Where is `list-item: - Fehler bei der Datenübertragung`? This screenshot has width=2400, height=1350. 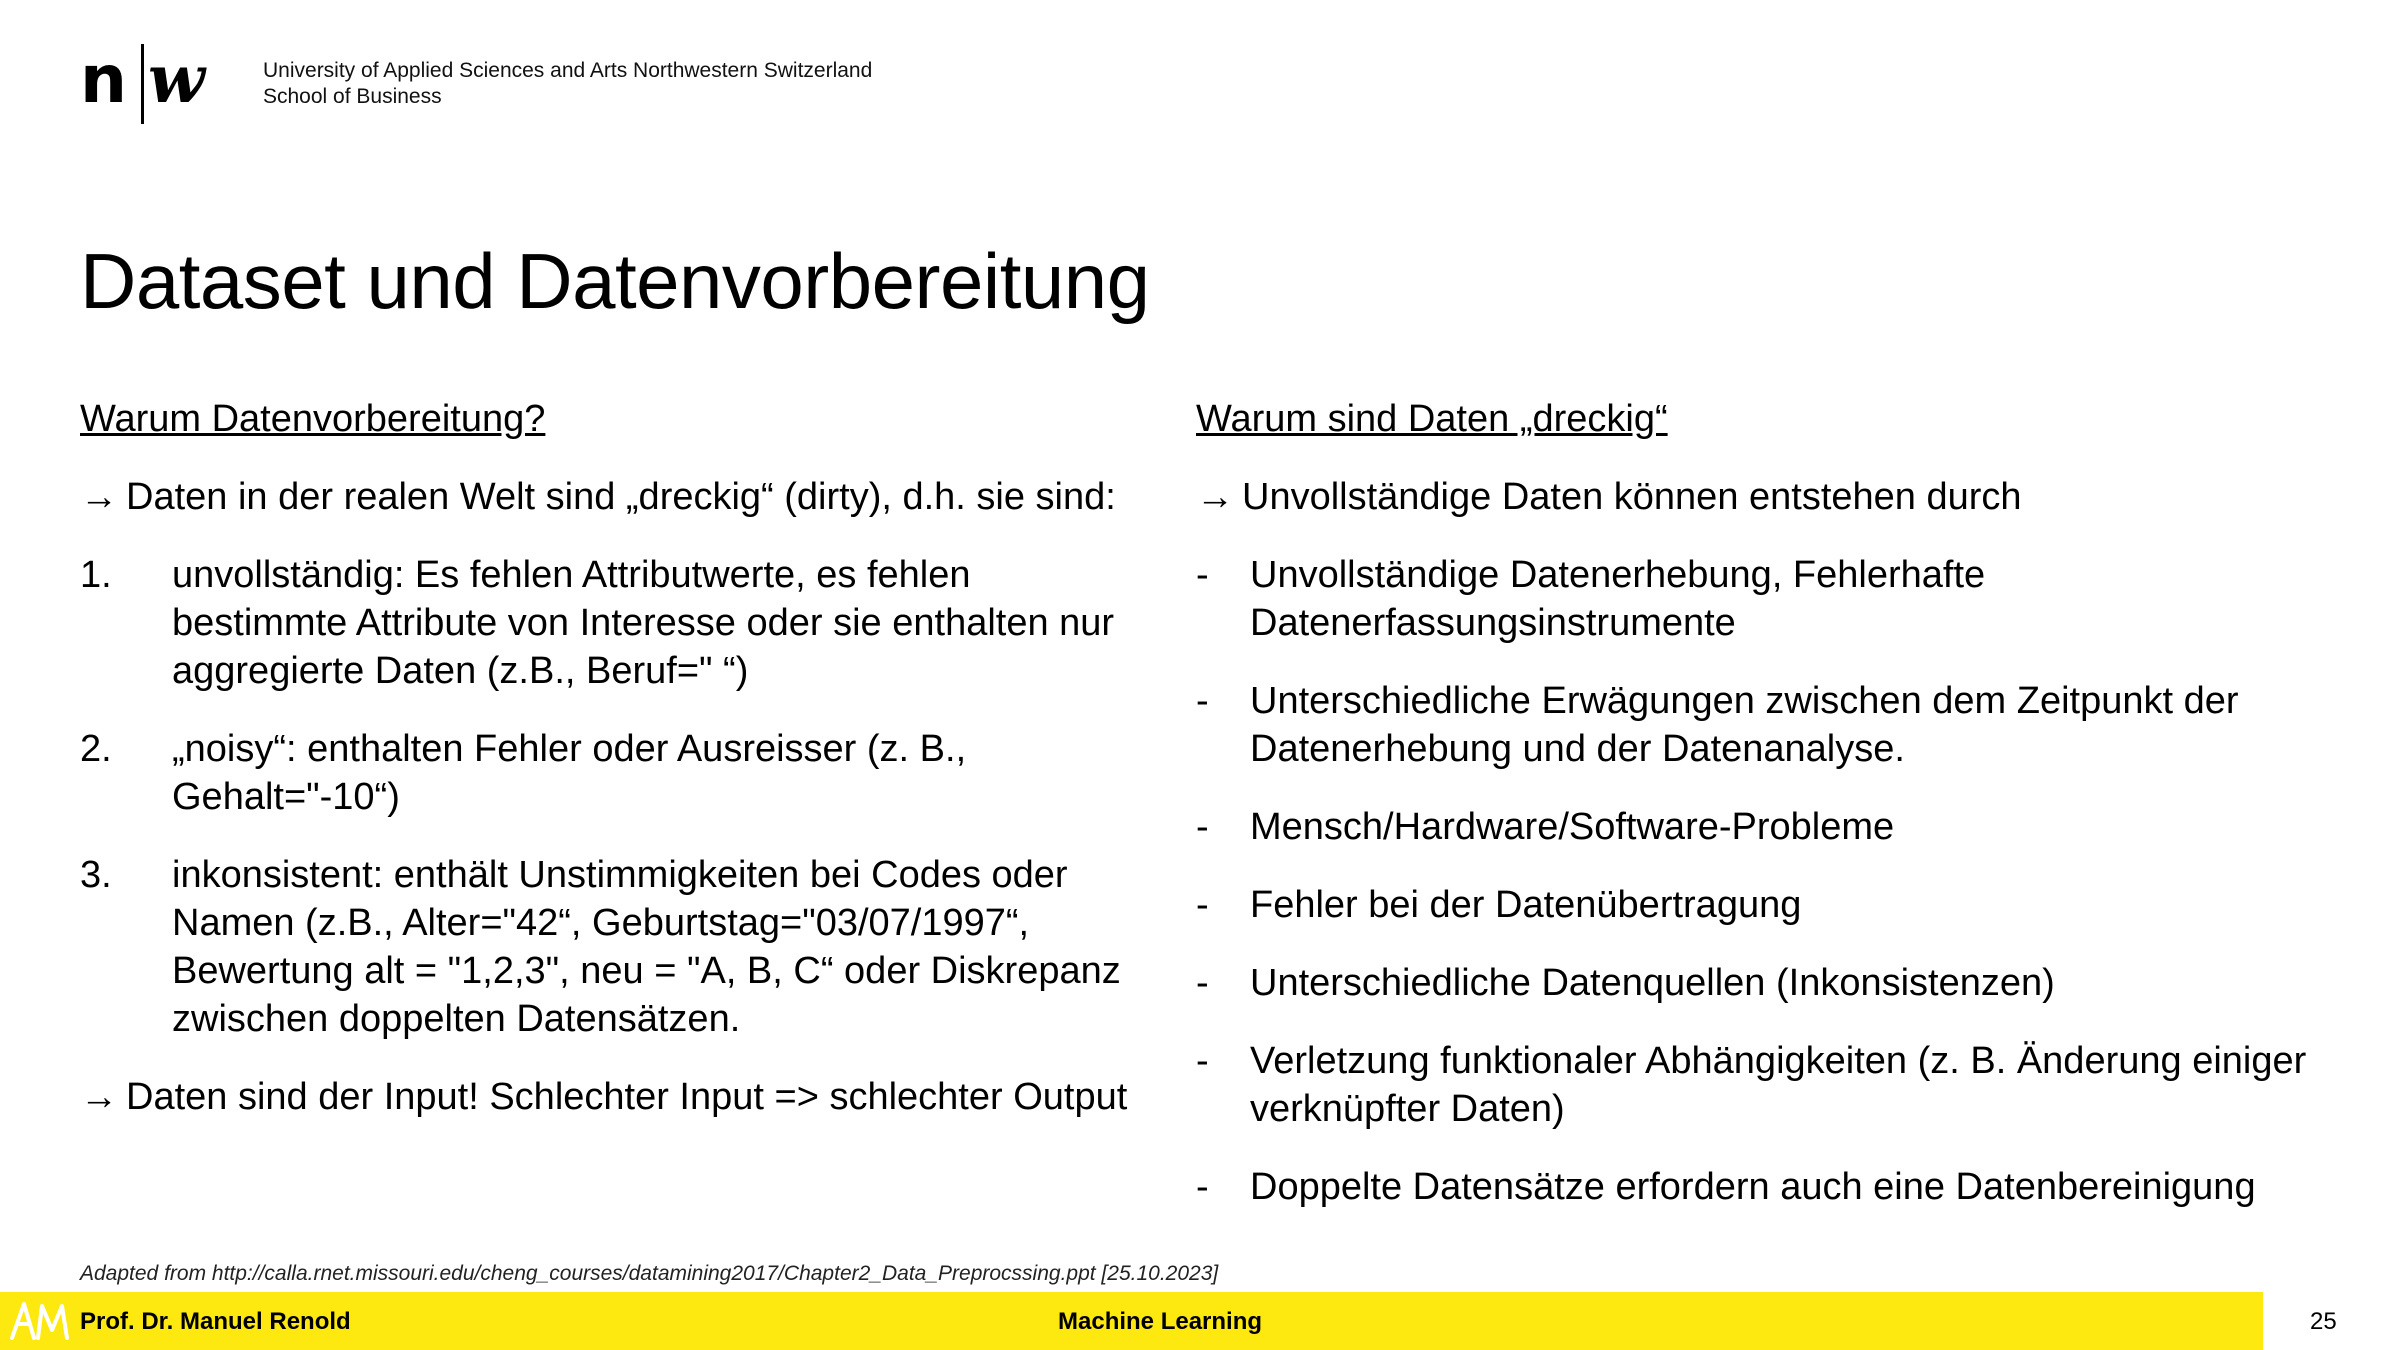 list-item: - Fehler bei der Datenübertragung is located at coordinates (1776, 905).